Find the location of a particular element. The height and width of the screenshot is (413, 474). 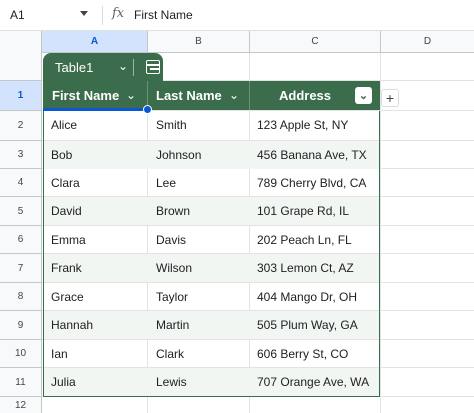

tab-divider is located at coordinates (133, 67).